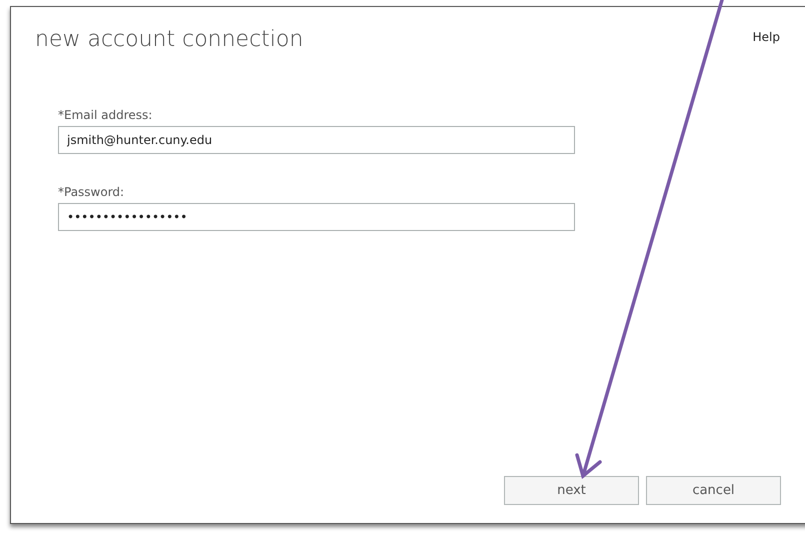 This screenshot has height=533, width=805. I want to click on help-link: Help, so click(766, 41).